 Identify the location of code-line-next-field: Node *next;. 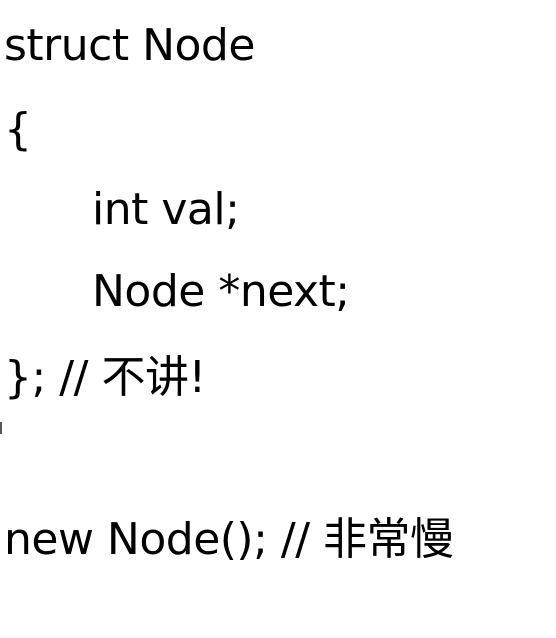
(221, 291).